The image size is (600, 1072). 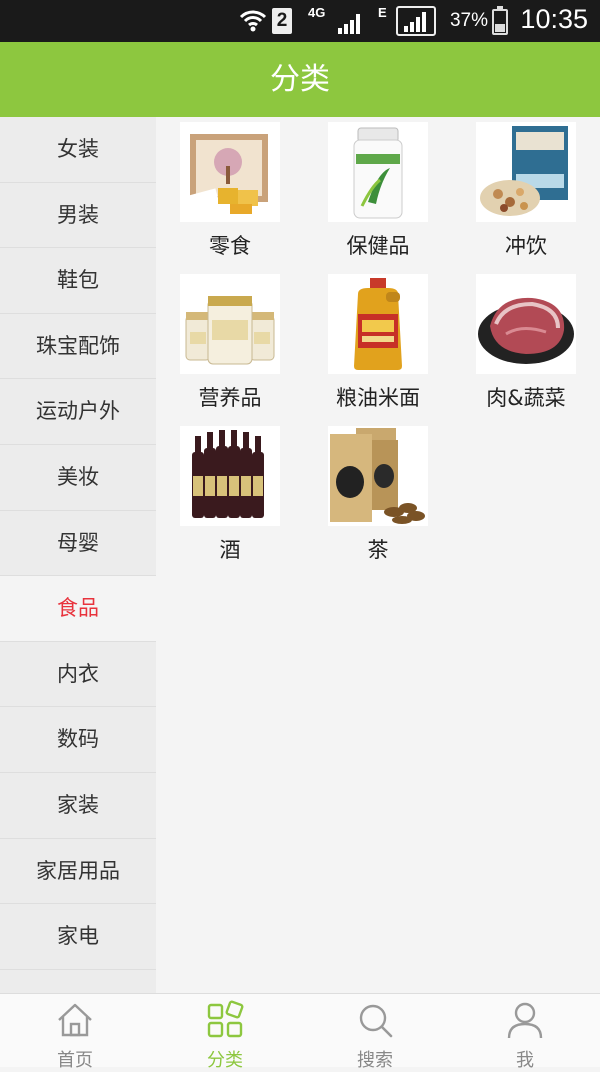 What do you see at coordinates (382, 12) in the screenshot?
I see `network-type-label-2: E` at bounding box center [382, 12].